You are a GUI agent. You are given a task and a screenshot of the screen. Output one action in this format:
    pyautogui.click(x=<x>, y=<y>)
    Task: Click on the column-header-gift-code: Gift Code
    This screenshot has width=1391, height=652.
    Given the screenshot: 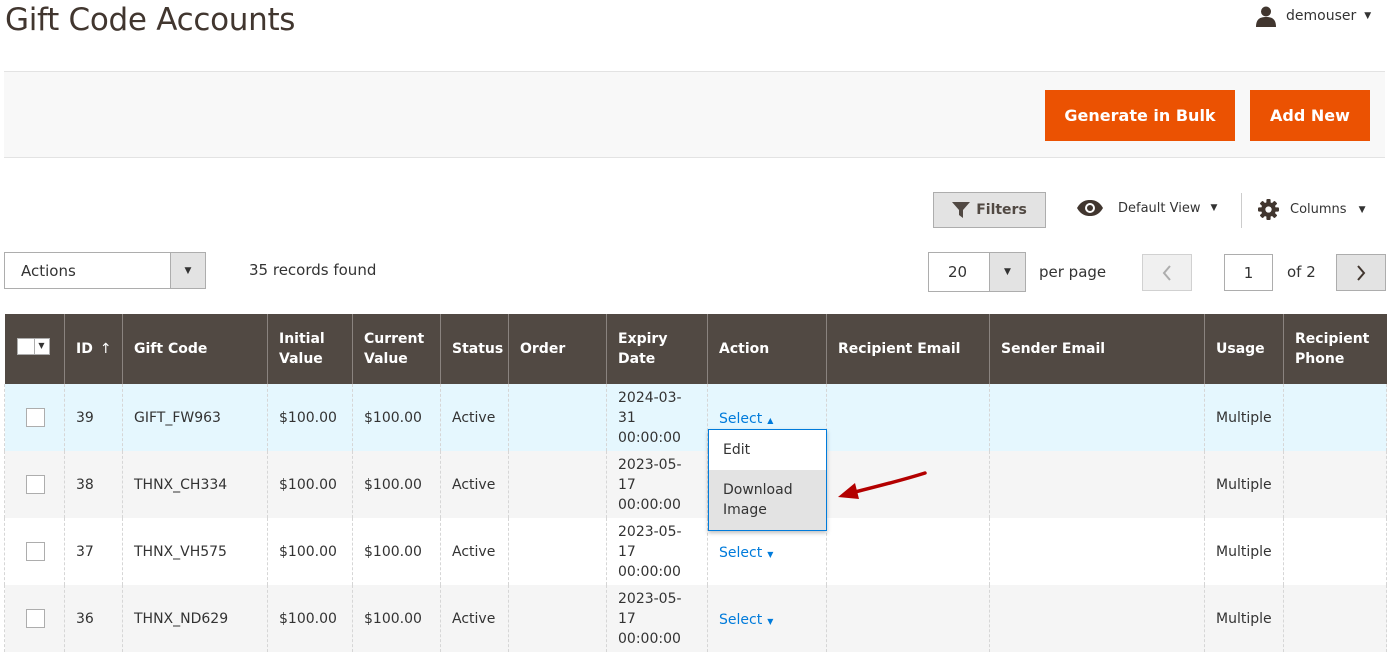 What is the action you would take?
    pyautogui.click(x=195, y=349)
    